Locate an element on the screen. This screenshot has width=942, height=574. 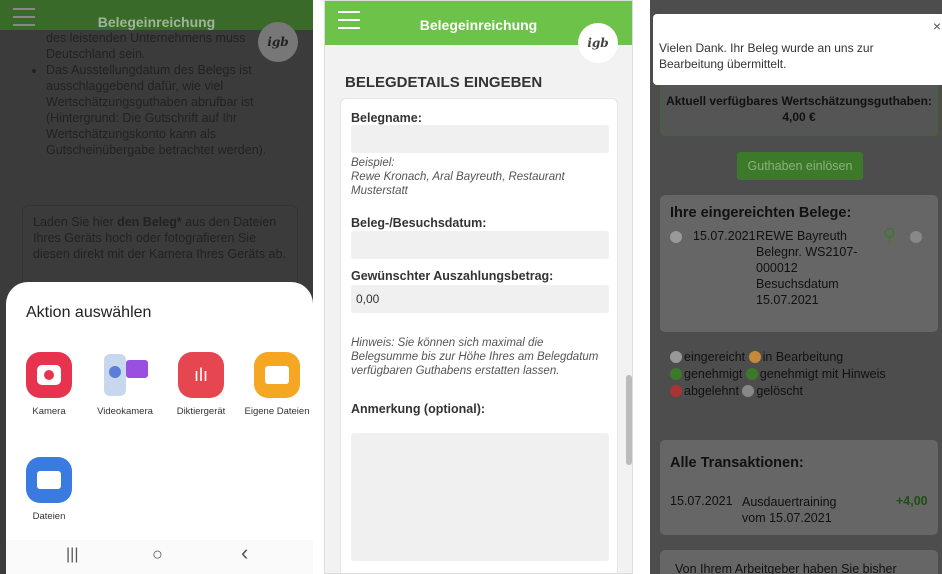
app-videokamera: Videokamera is located at coordinates (125, 384).